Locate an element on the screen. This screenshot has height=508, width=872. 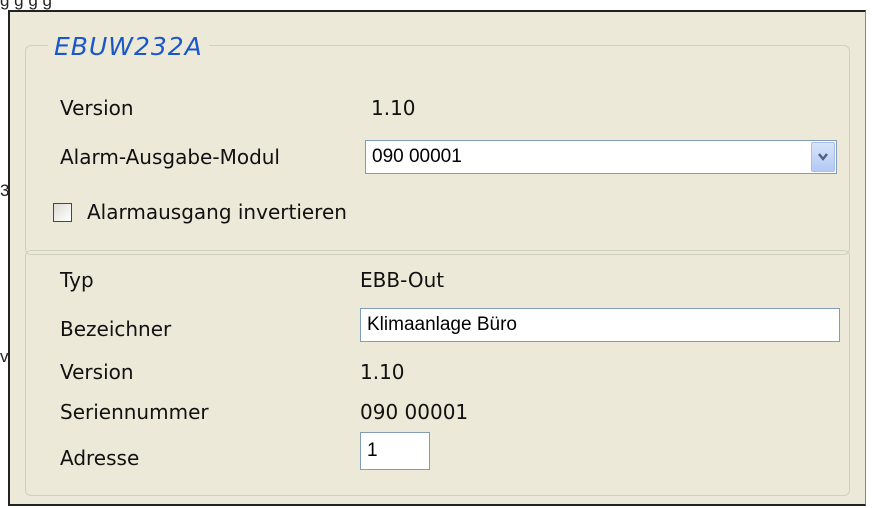
address-input: 1 is located at coordinates (395, 451).